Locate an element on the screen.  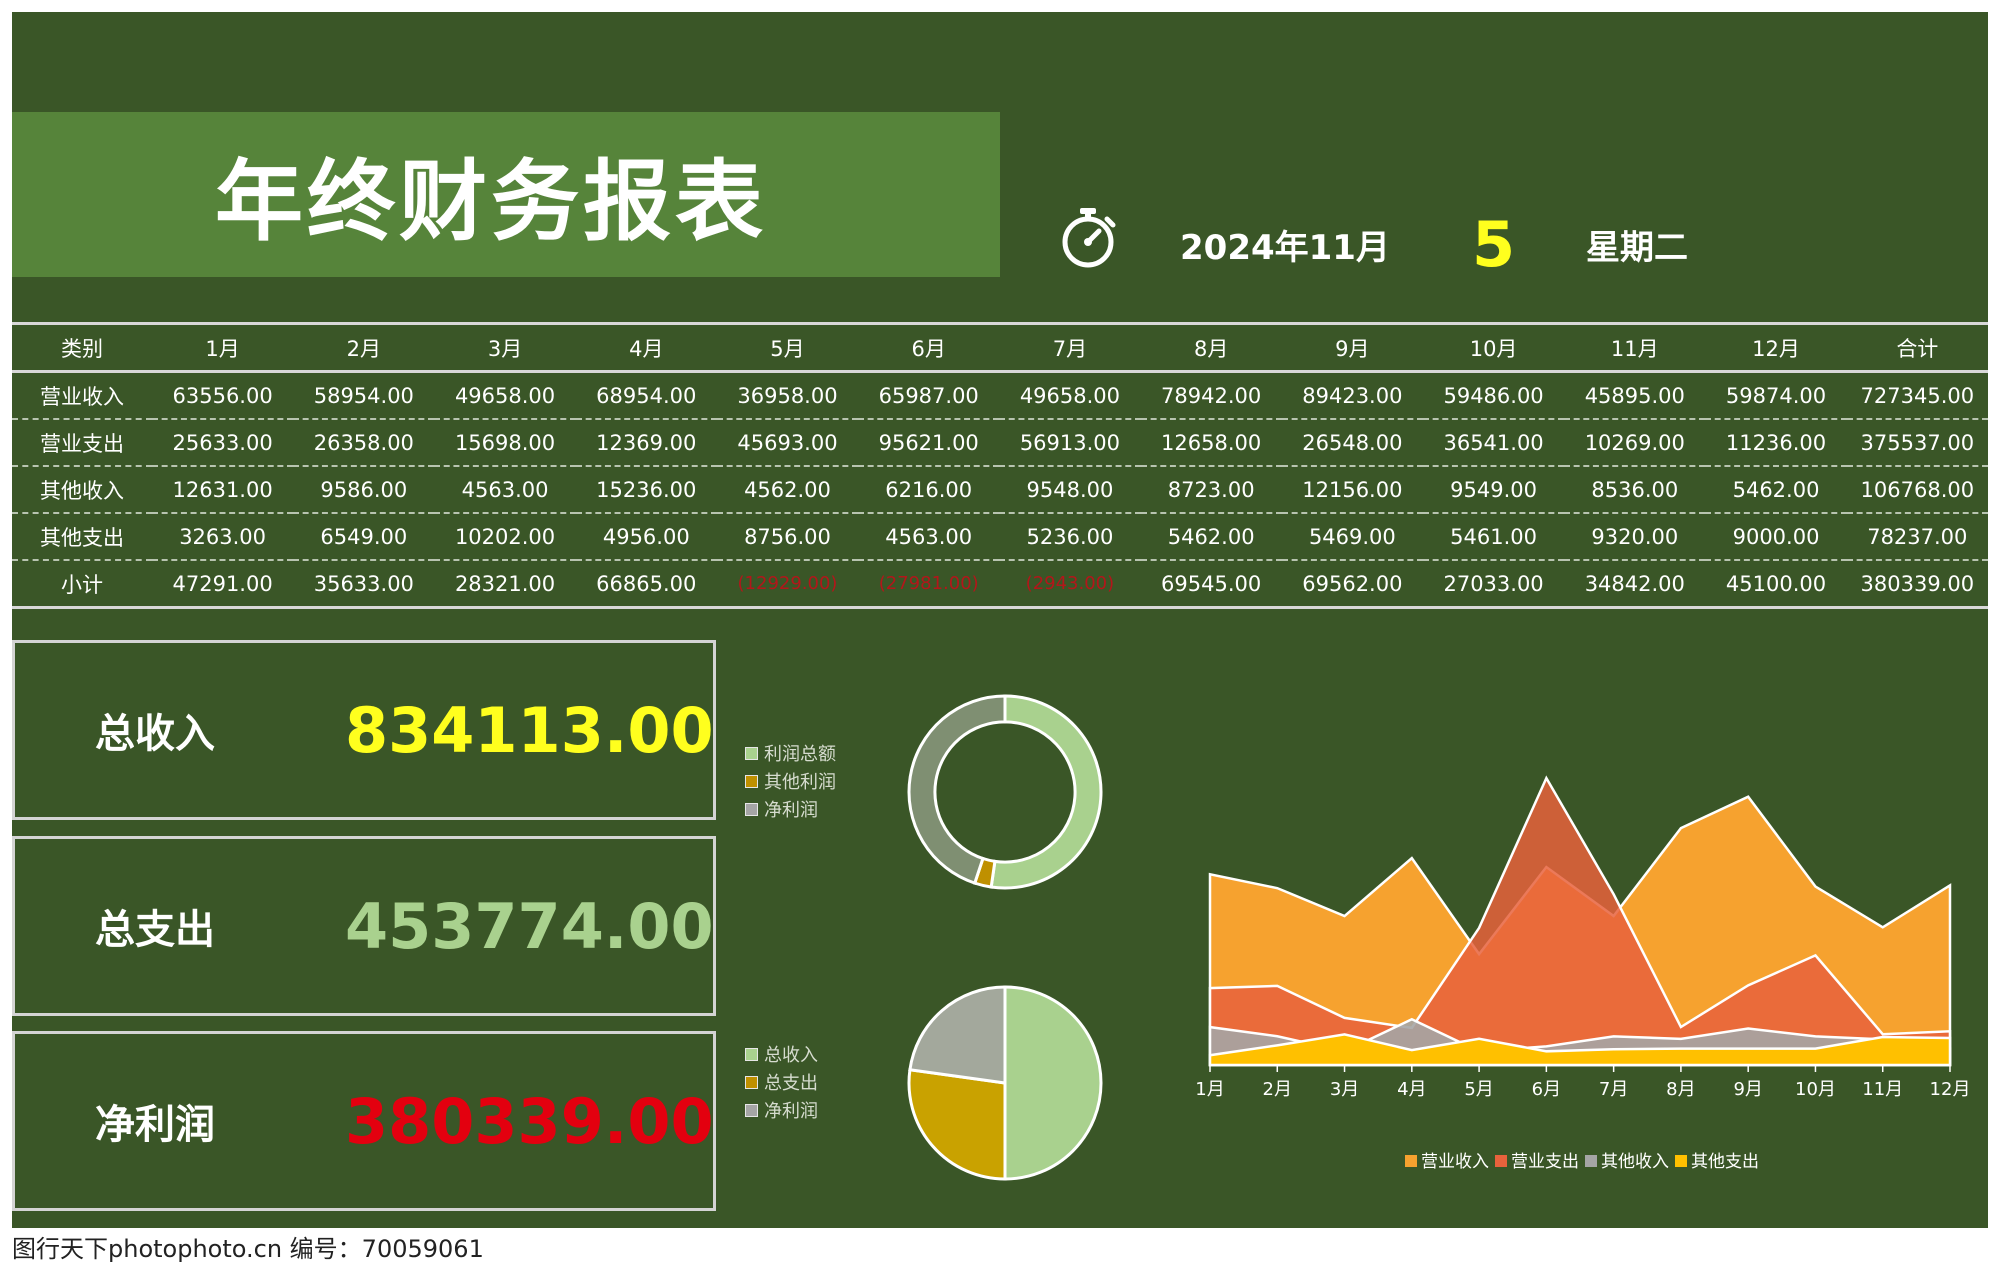
table-cell: 5236.00 is located at coordinates (1070, 536).